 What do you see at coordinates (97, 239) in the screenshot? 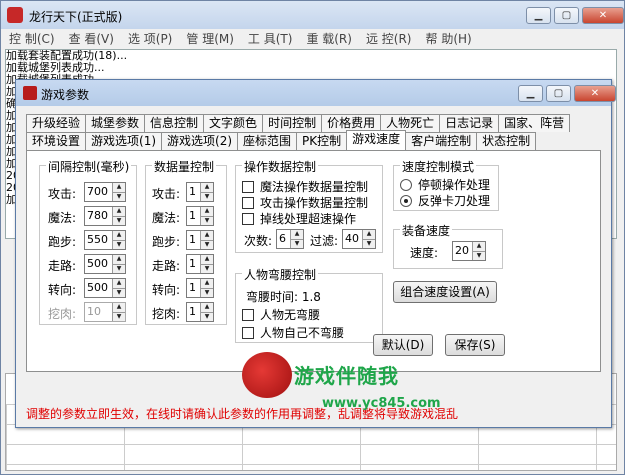
I see `spinner-value: 550` at bounding box center [97, 239].